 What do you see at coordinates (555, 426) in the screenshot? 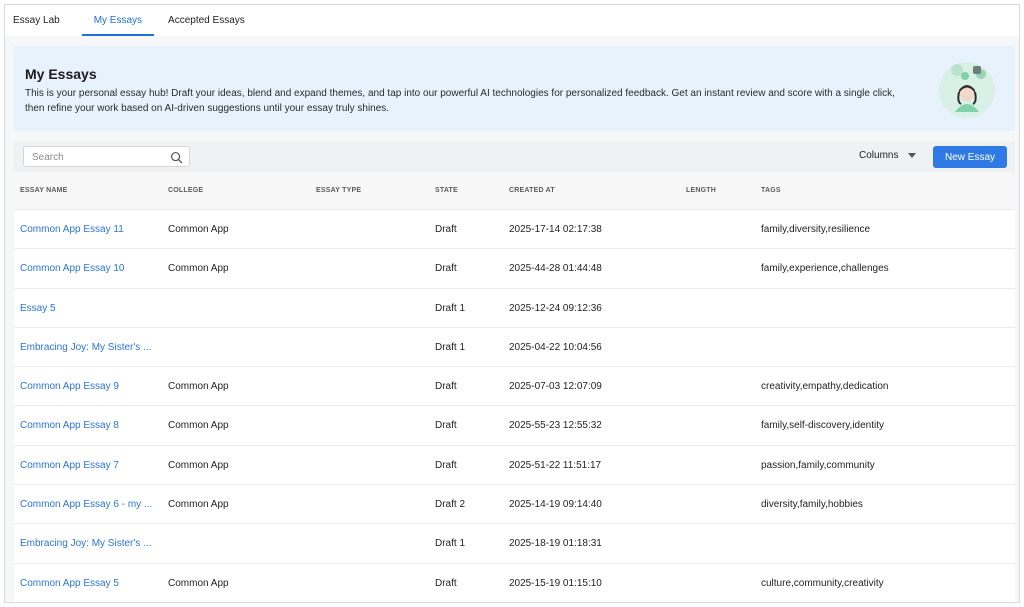
I see `created-at-cell: 2025-55-23 12:55:32` at bounding box center [555, 426].